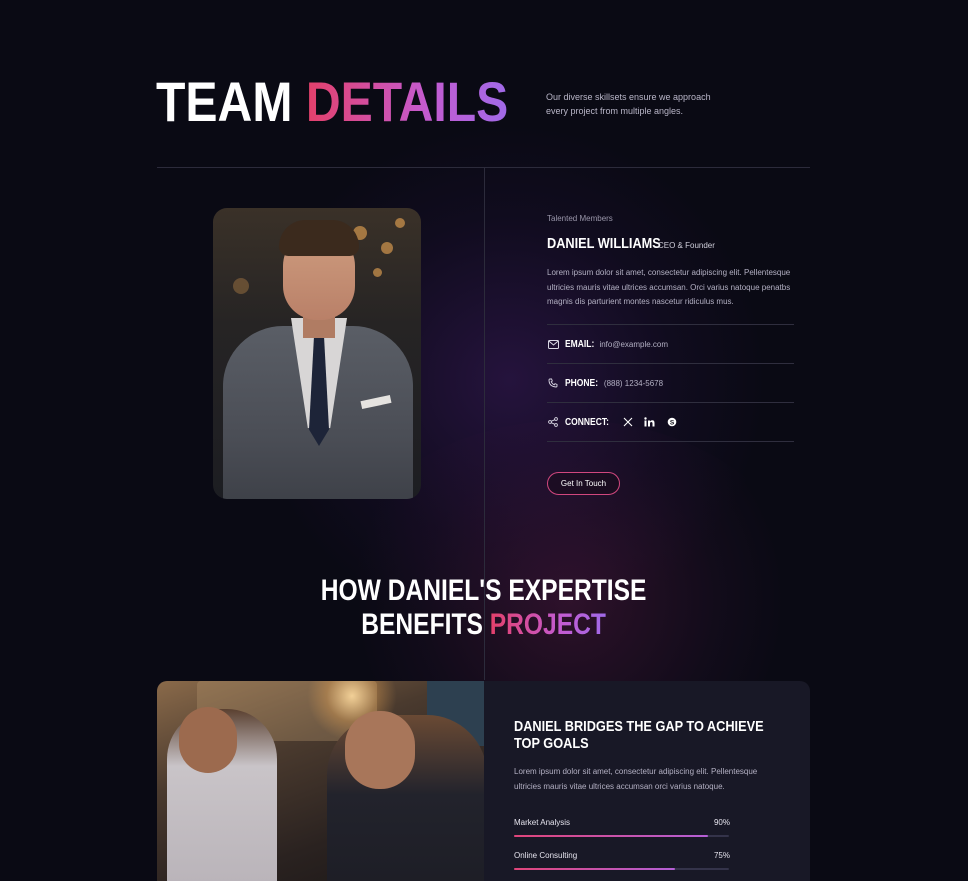 Image resolution: width=968 pixels, height=881 pixels. I want to click on email-row: EMAIL: info@example.com, so click(607, 344).